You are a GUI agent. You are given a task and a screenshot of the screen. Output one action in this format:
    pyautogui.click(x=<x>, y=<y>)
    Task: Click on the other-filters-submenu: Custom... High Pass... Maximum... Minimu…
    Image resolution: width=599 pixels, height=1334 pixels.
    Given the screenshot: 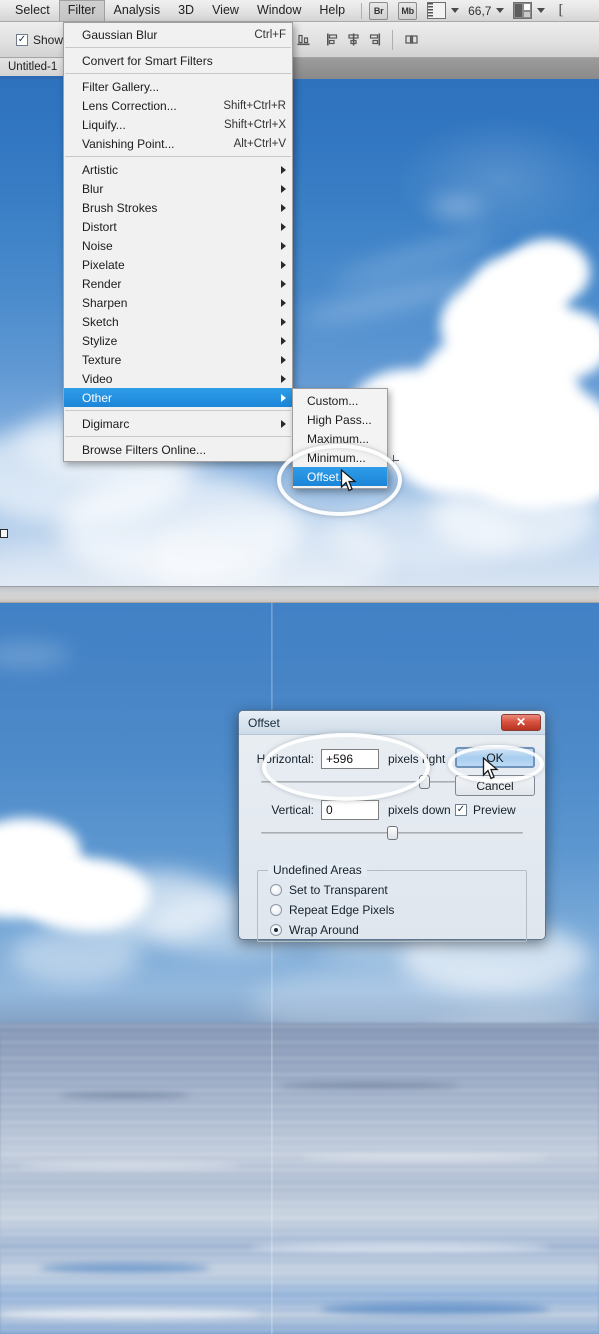 What is the action you would take?
    pyautogui.click(x=340, y=438)
    